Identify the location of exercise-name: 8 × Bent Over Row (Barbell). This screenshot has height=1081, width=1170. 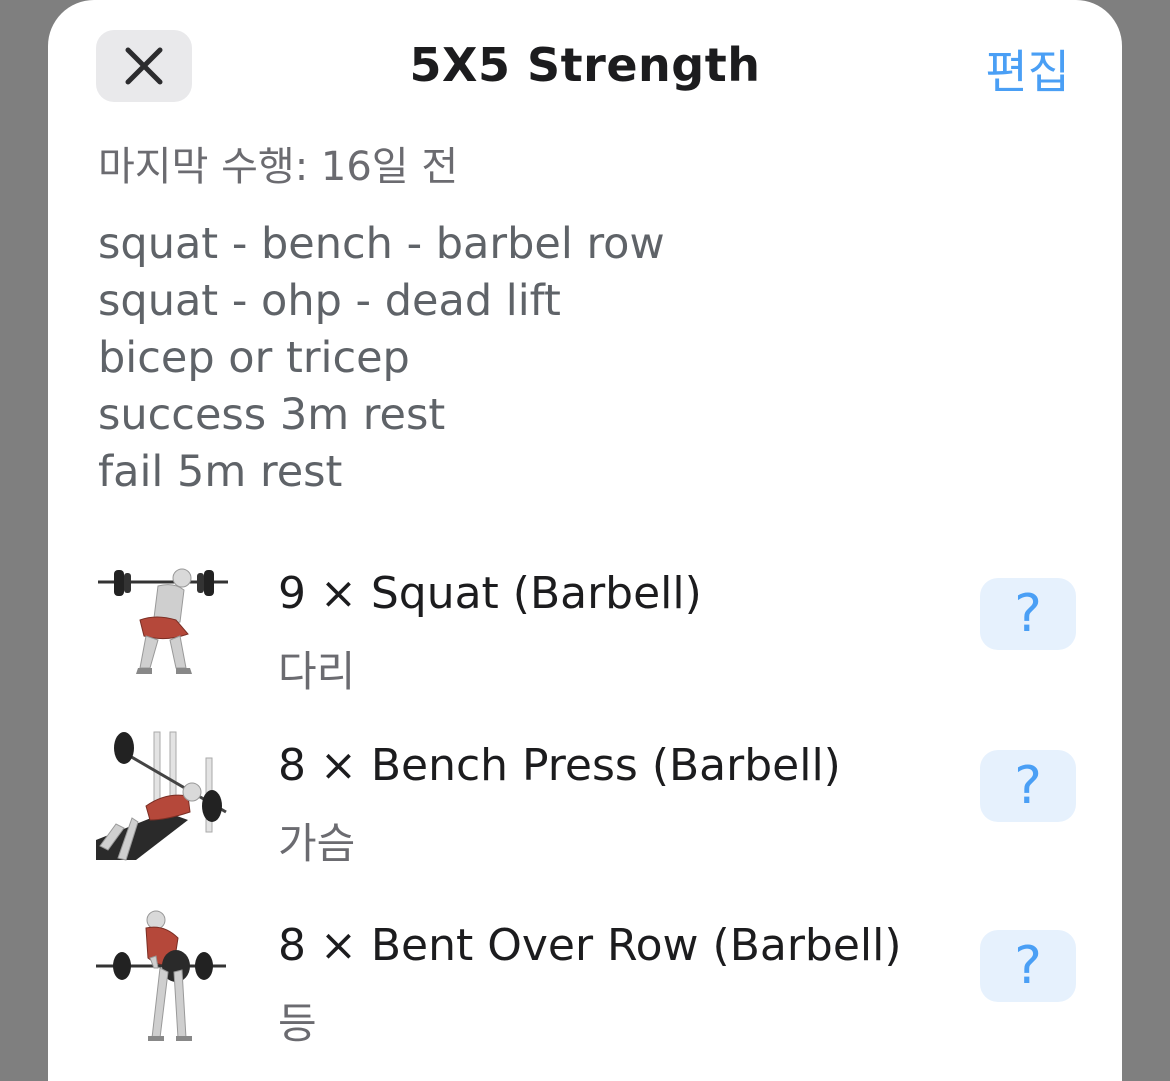
(590, 945).